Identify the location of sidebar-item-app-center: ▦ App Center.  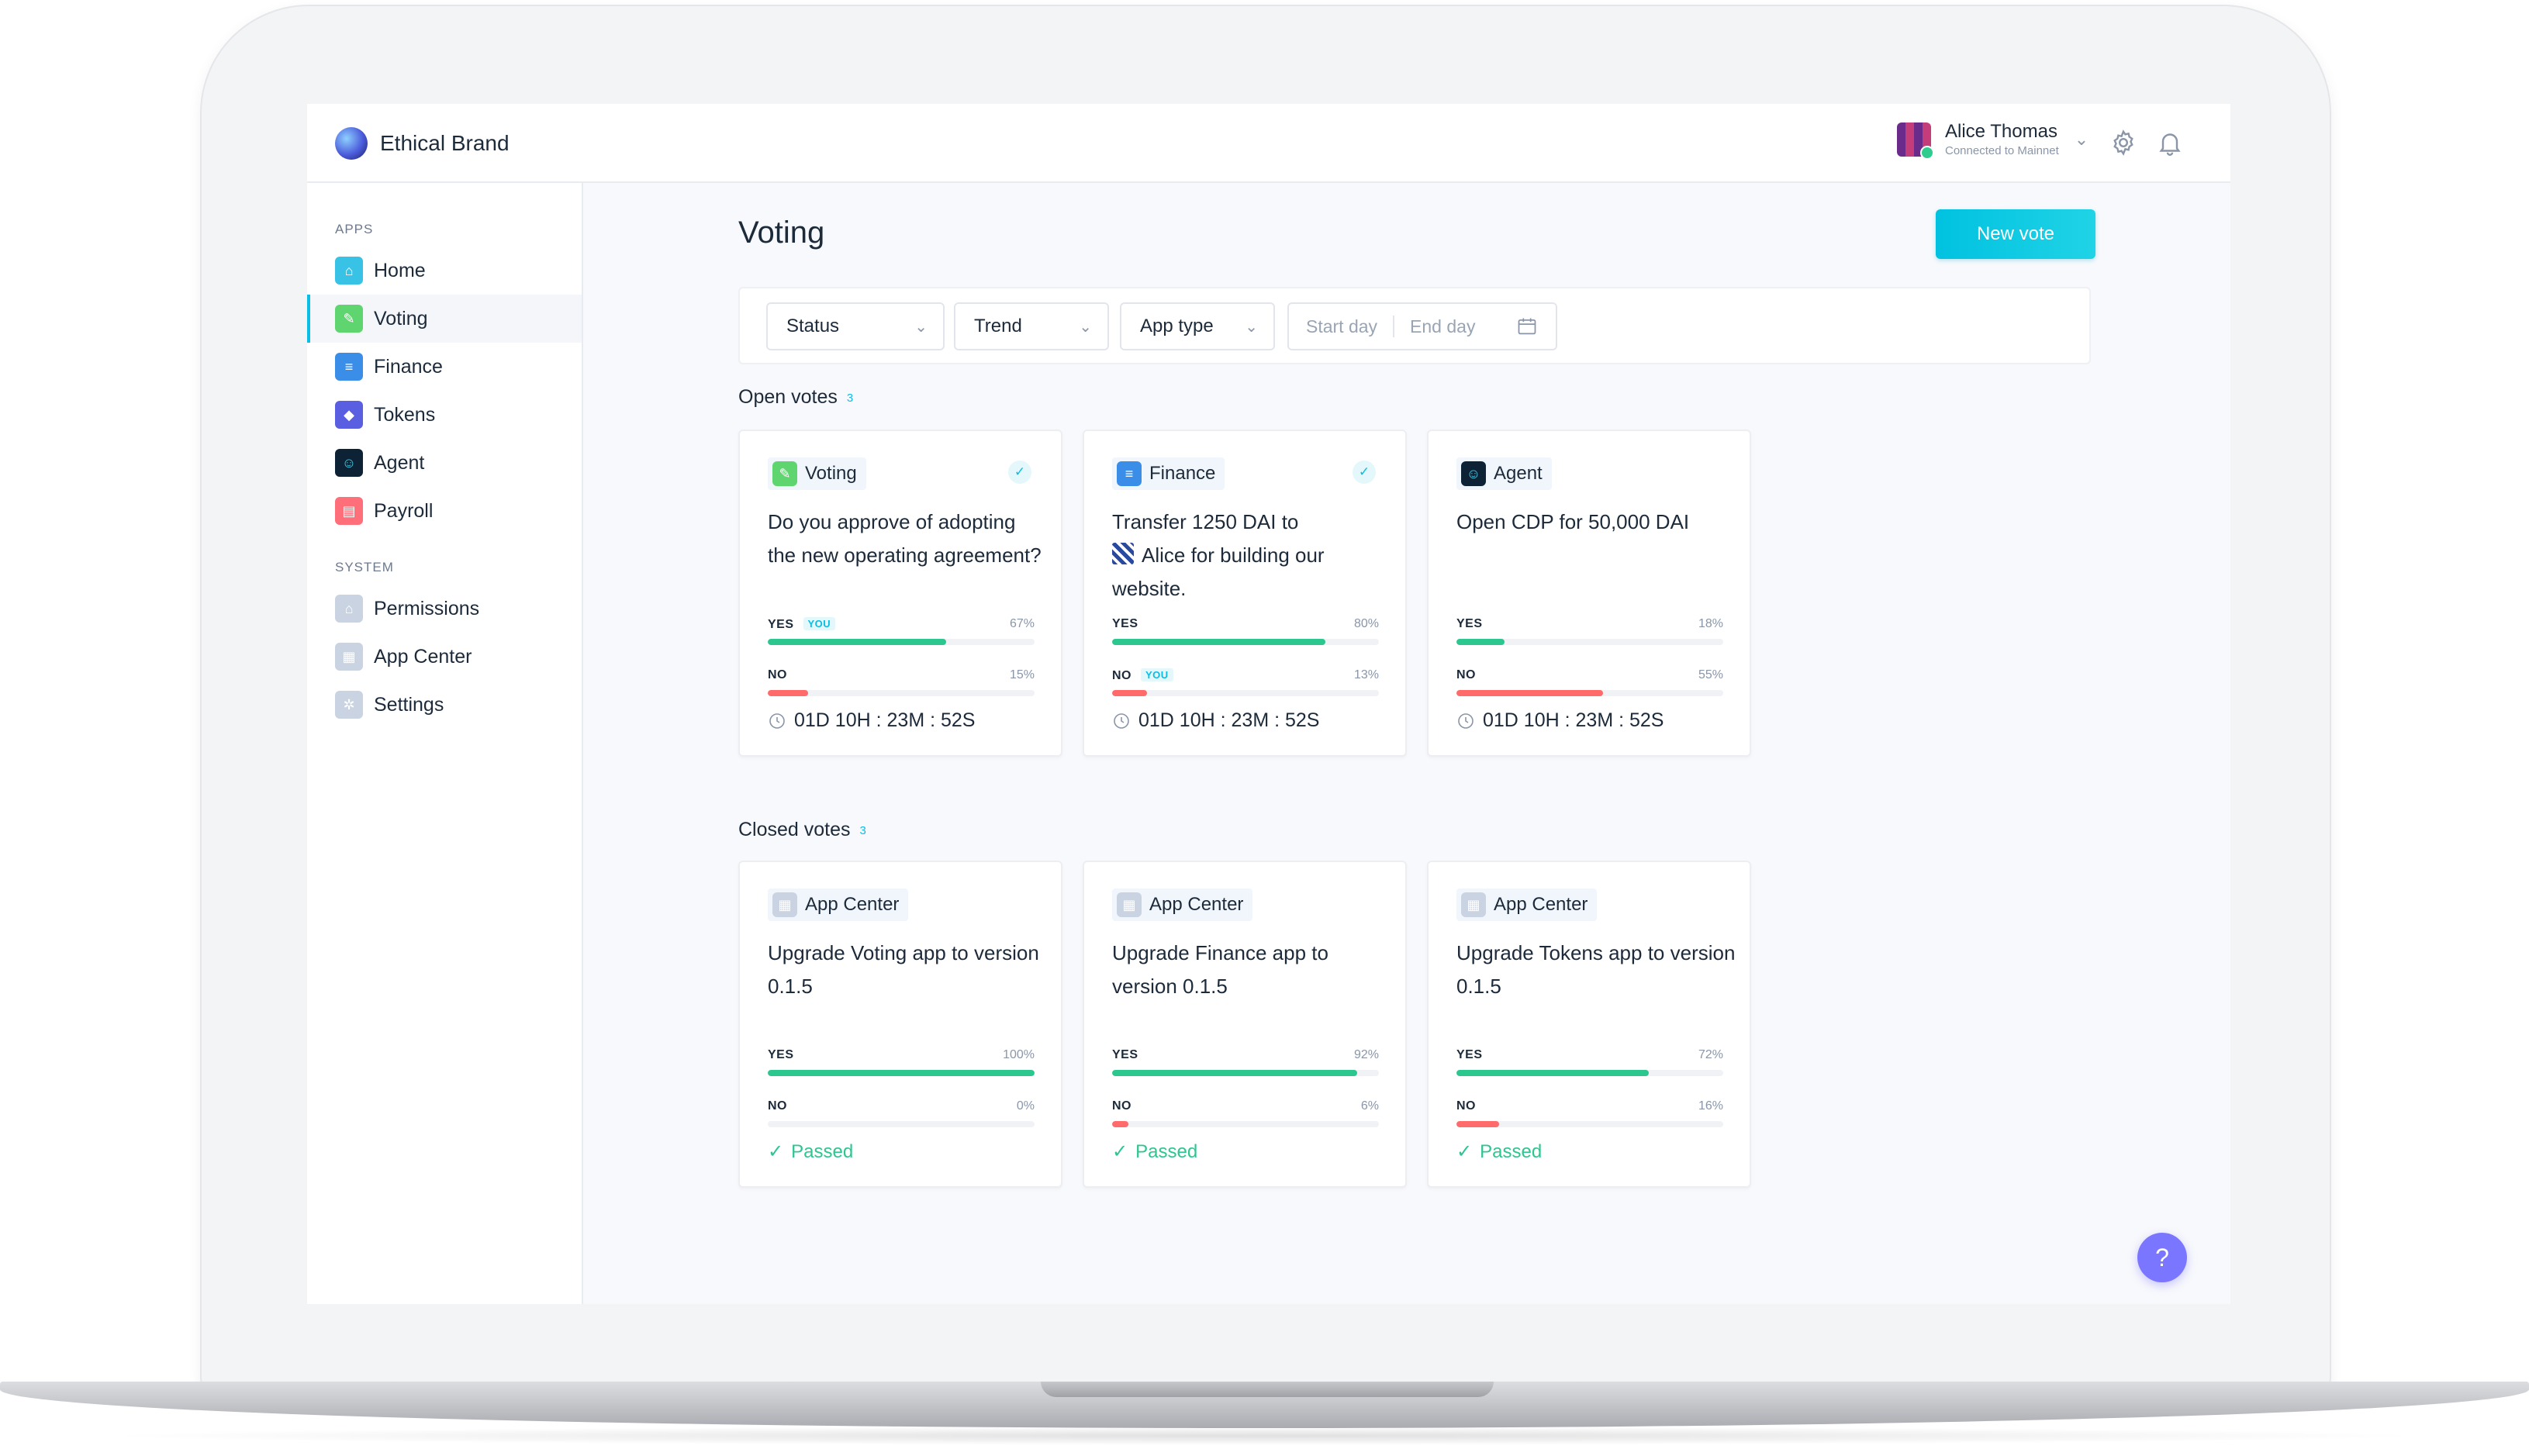
(444, 657).